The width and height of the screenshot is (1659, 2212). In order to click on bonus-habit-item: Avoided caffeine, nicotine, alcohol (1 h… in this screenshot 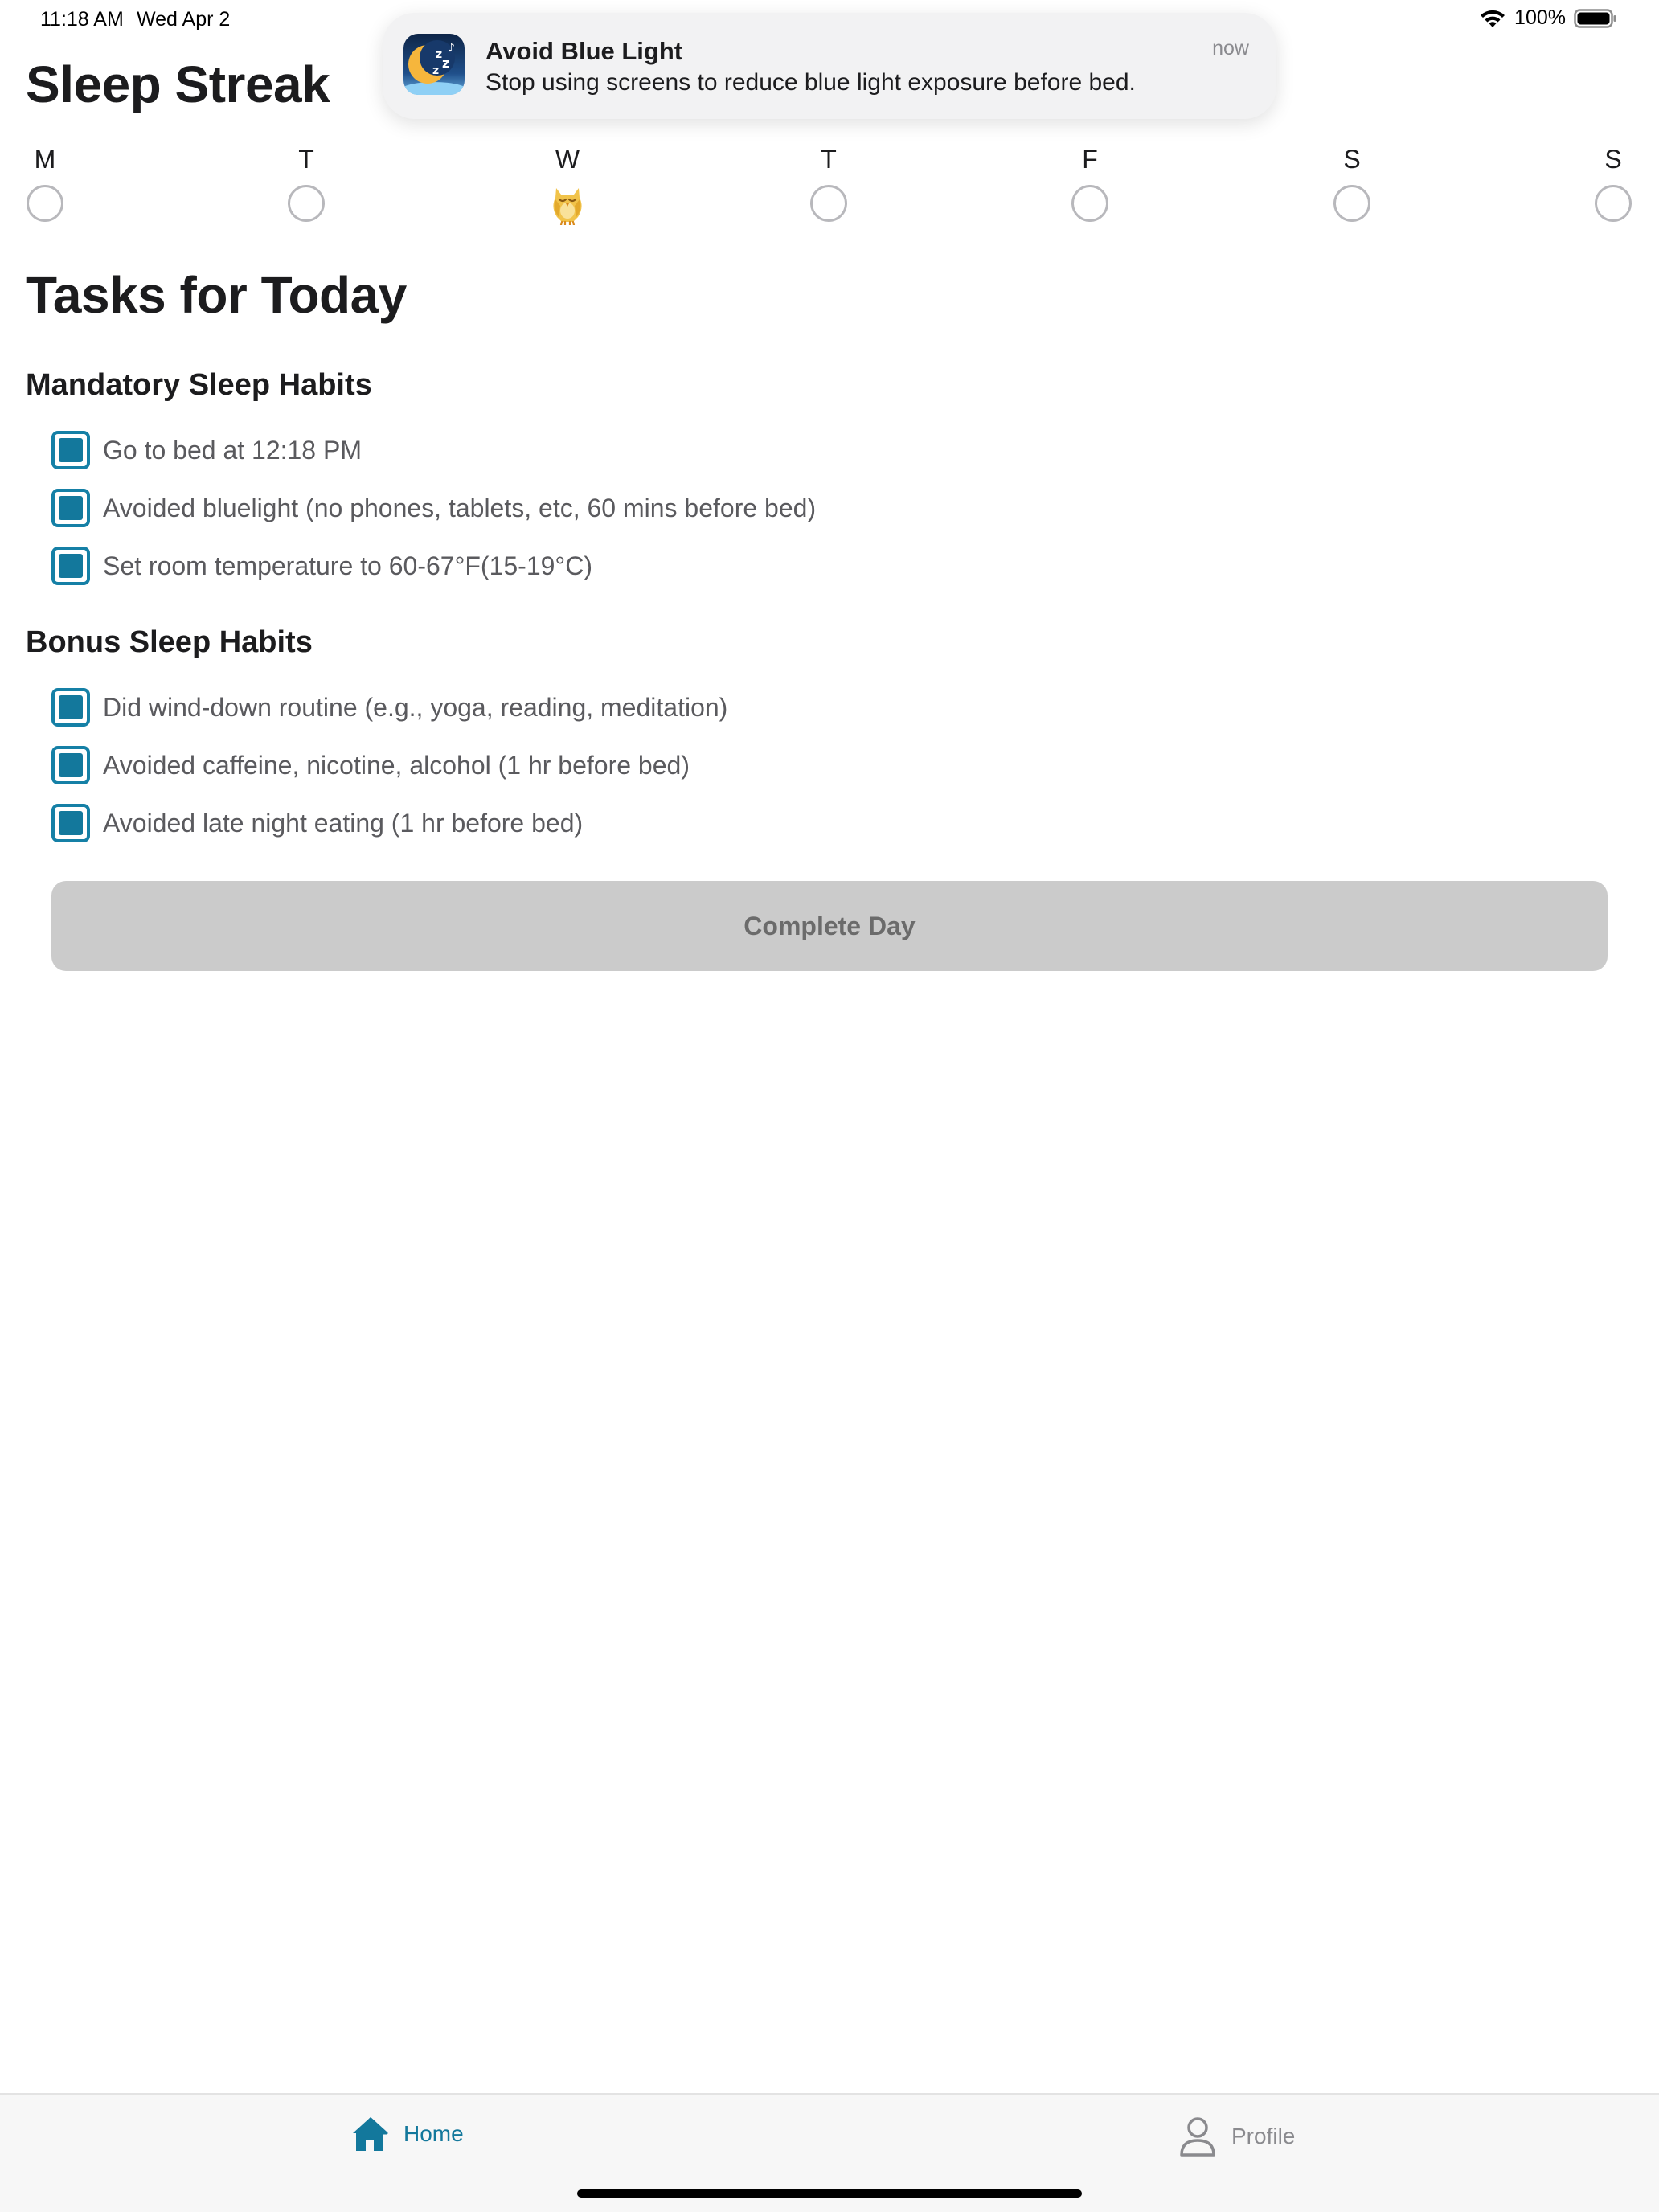, I will do `click(370, 765)`.